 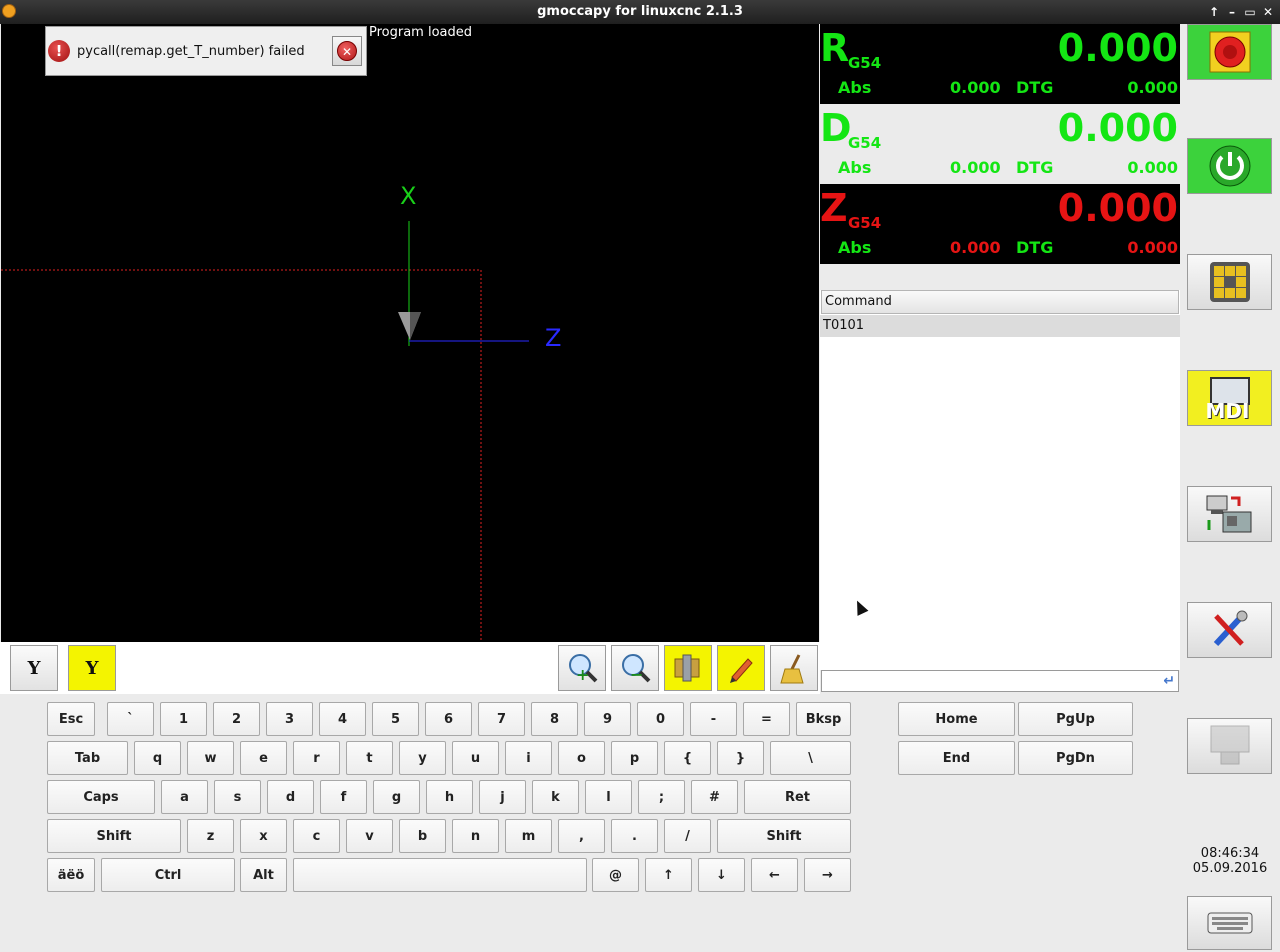 What do you see at coordinates (687, 758) in the screenshot?
I see `key: {` at bounding box center [687, 758].